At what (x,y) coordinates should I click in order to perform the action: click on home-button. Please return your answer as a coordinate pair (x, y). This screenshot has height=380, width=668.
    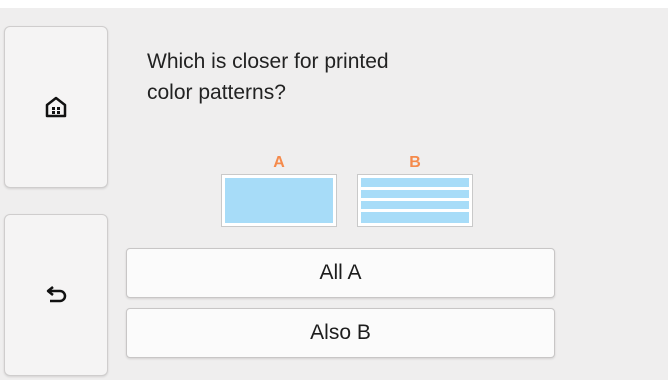
    Looking at the image, I should click on (56, 107).